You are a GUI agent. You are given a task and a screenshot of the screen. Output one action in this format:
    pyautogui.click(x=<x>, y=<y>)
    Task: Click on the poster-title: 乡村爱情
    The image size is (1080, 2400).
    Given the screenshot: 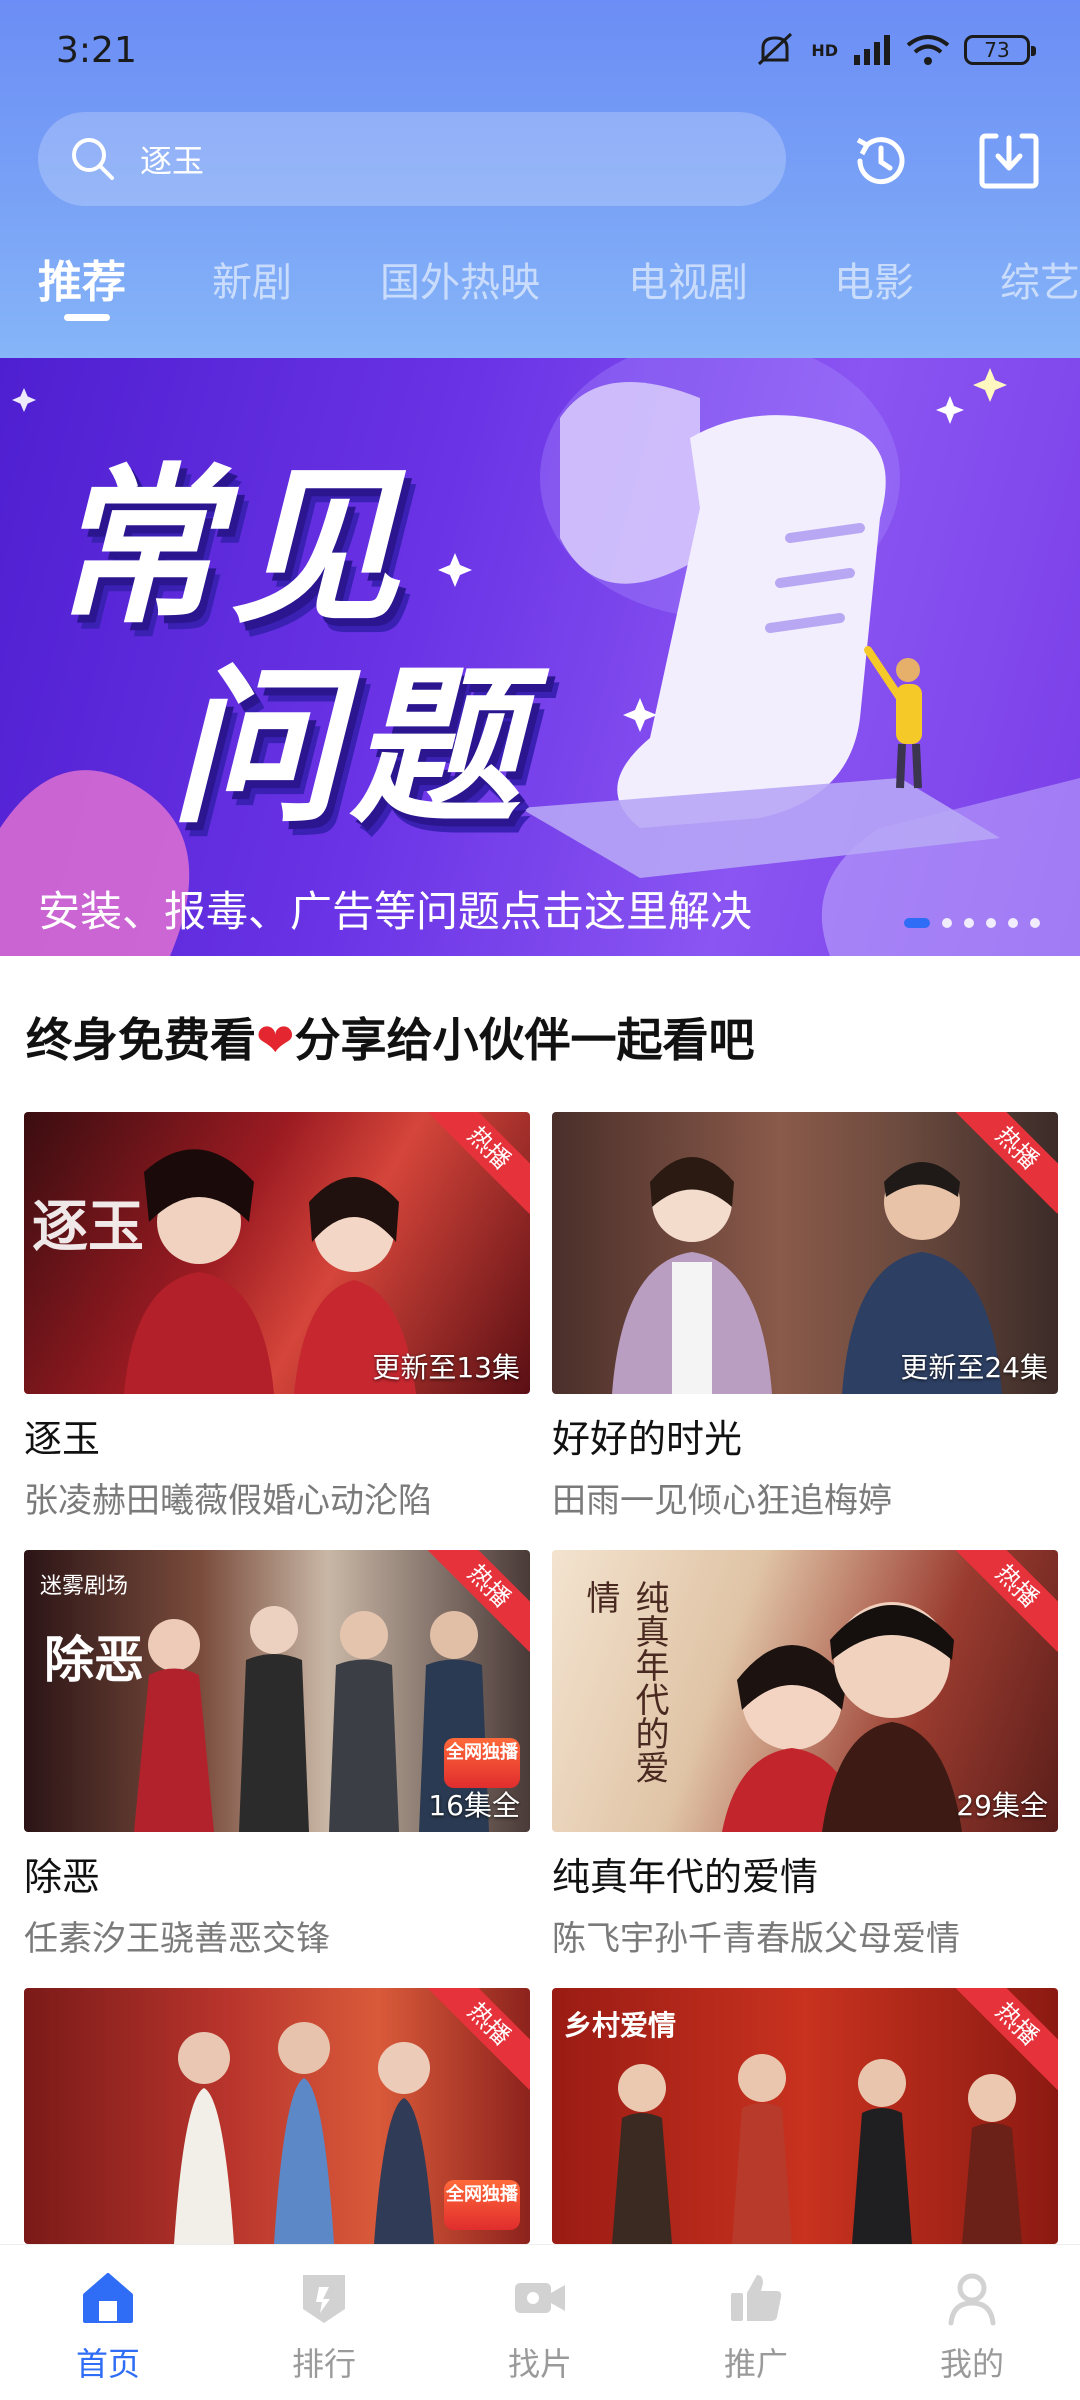 What is the action you would take?
    pyautogui.click(x=620, y=2025)
    